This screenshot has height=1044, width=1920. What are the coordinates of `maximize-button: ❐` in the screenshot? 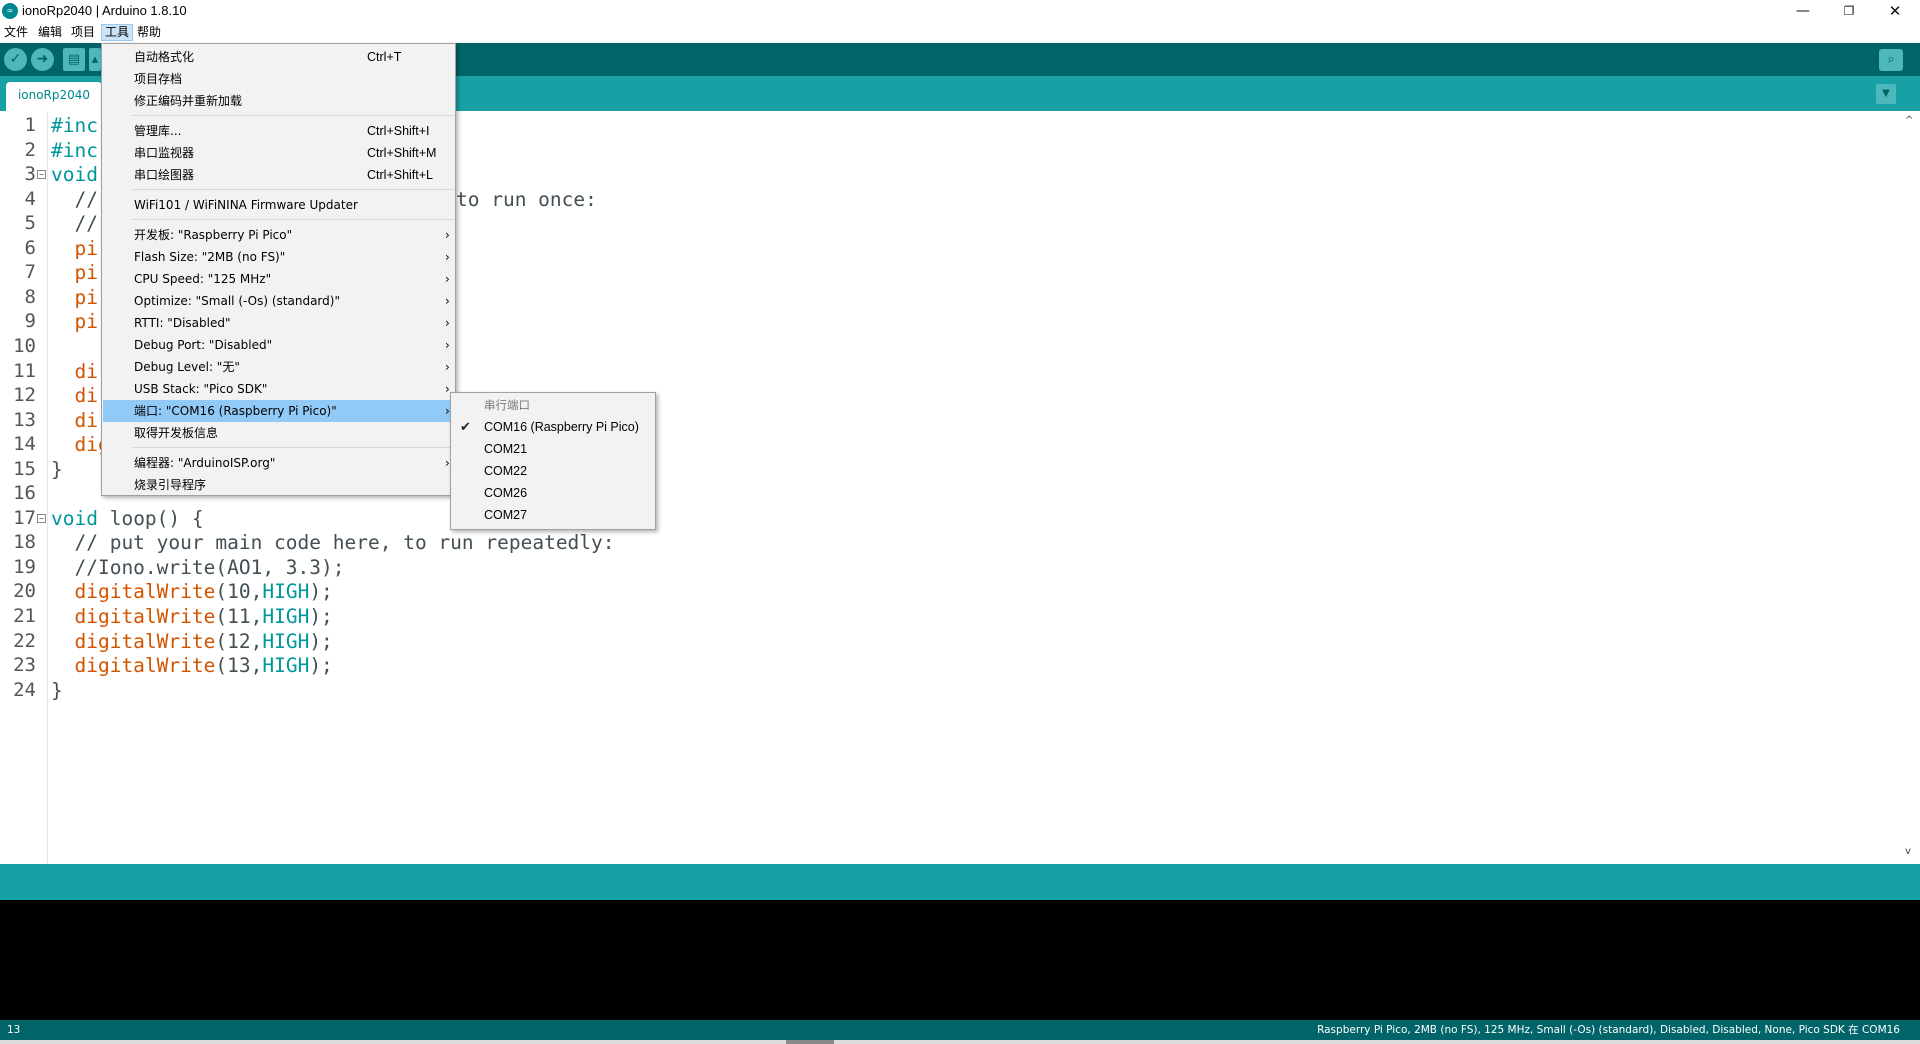 It's located at (1849, 11).